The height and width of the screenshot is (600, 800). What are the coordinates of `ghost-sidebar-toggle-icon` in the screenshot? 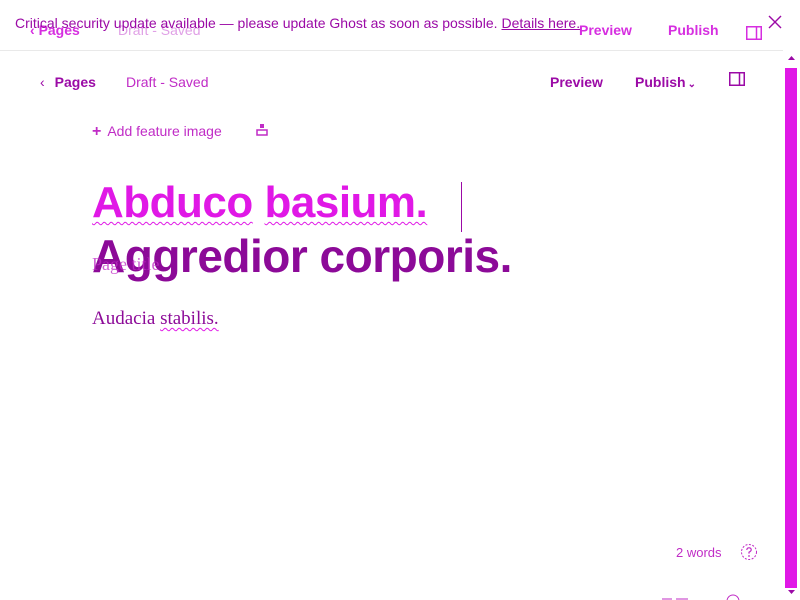 It's located at (754, 33).